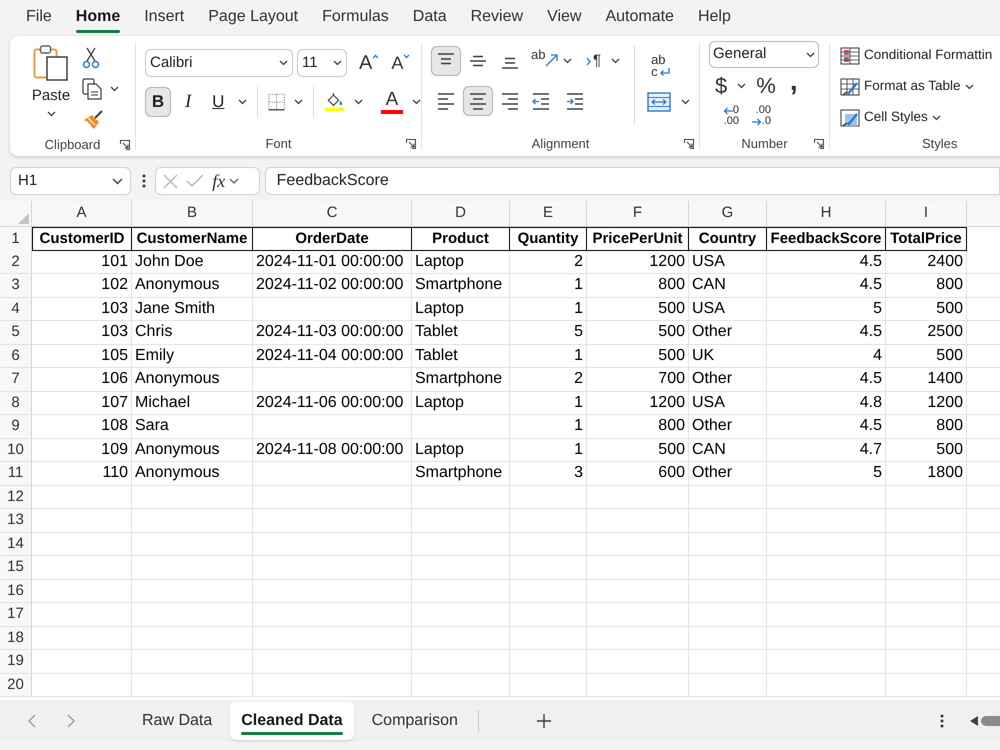 The image size is (1000, 750). Describe the element at coordinates (907, 86) in the screenshot. I see `format-as-table-button: Format as Table` at that location.